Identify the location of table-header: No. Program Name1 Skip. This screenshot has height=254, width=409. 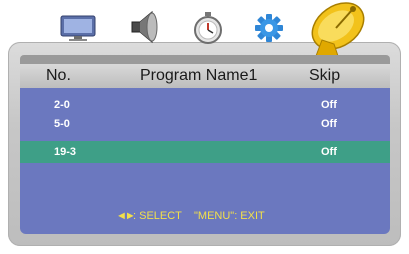
(205, 76).